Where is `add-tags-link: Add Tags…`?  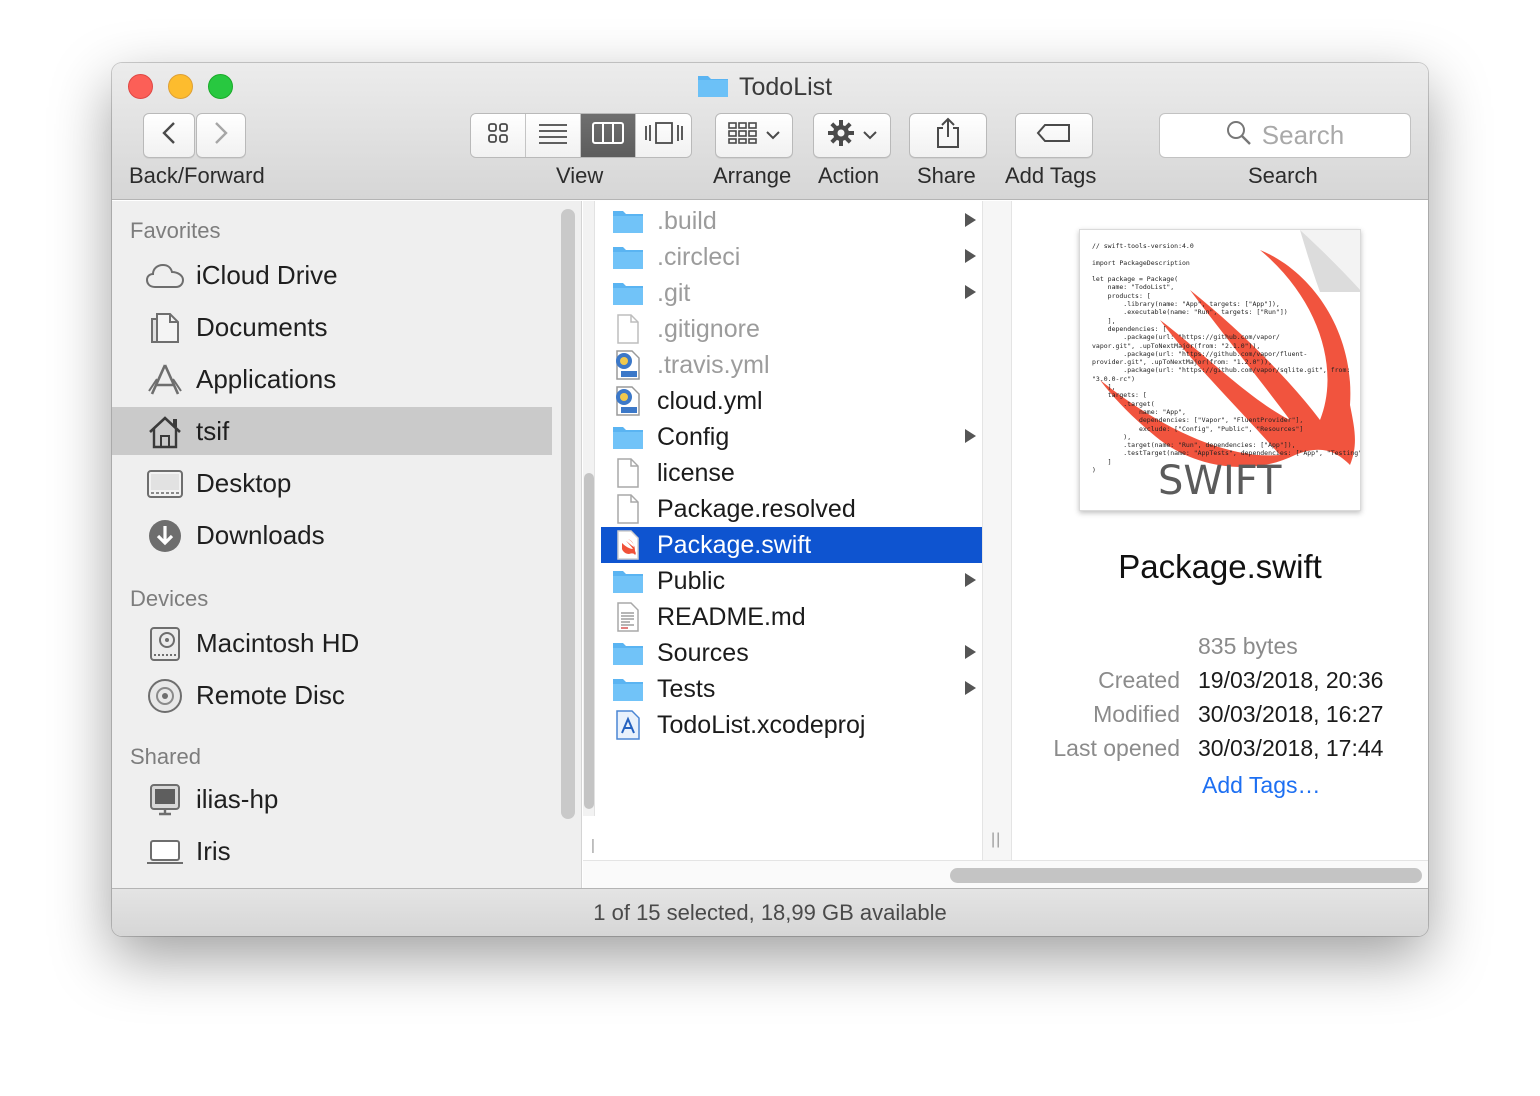 add-tags-link: Add Tags… is located at coordinates (1261, 785).